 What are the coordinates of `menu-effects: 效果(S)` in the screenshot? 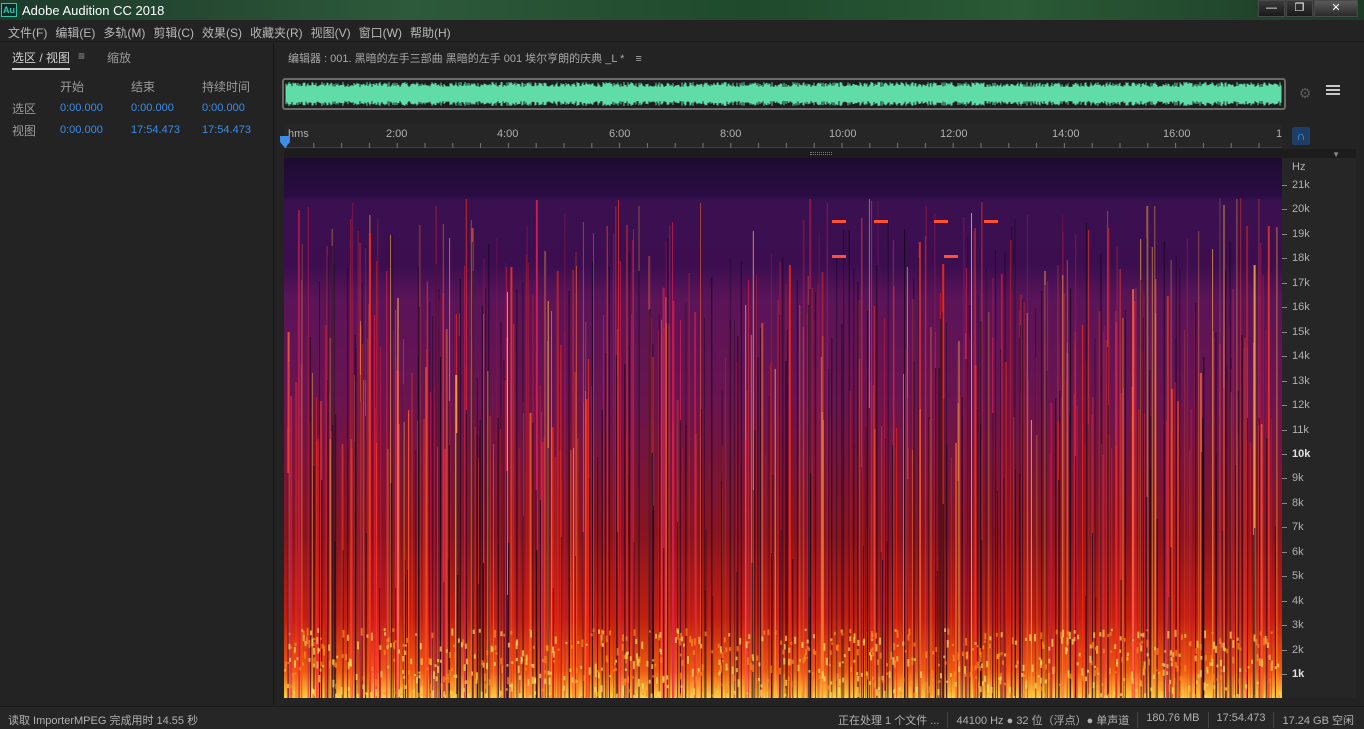 It's located at (224, 30).